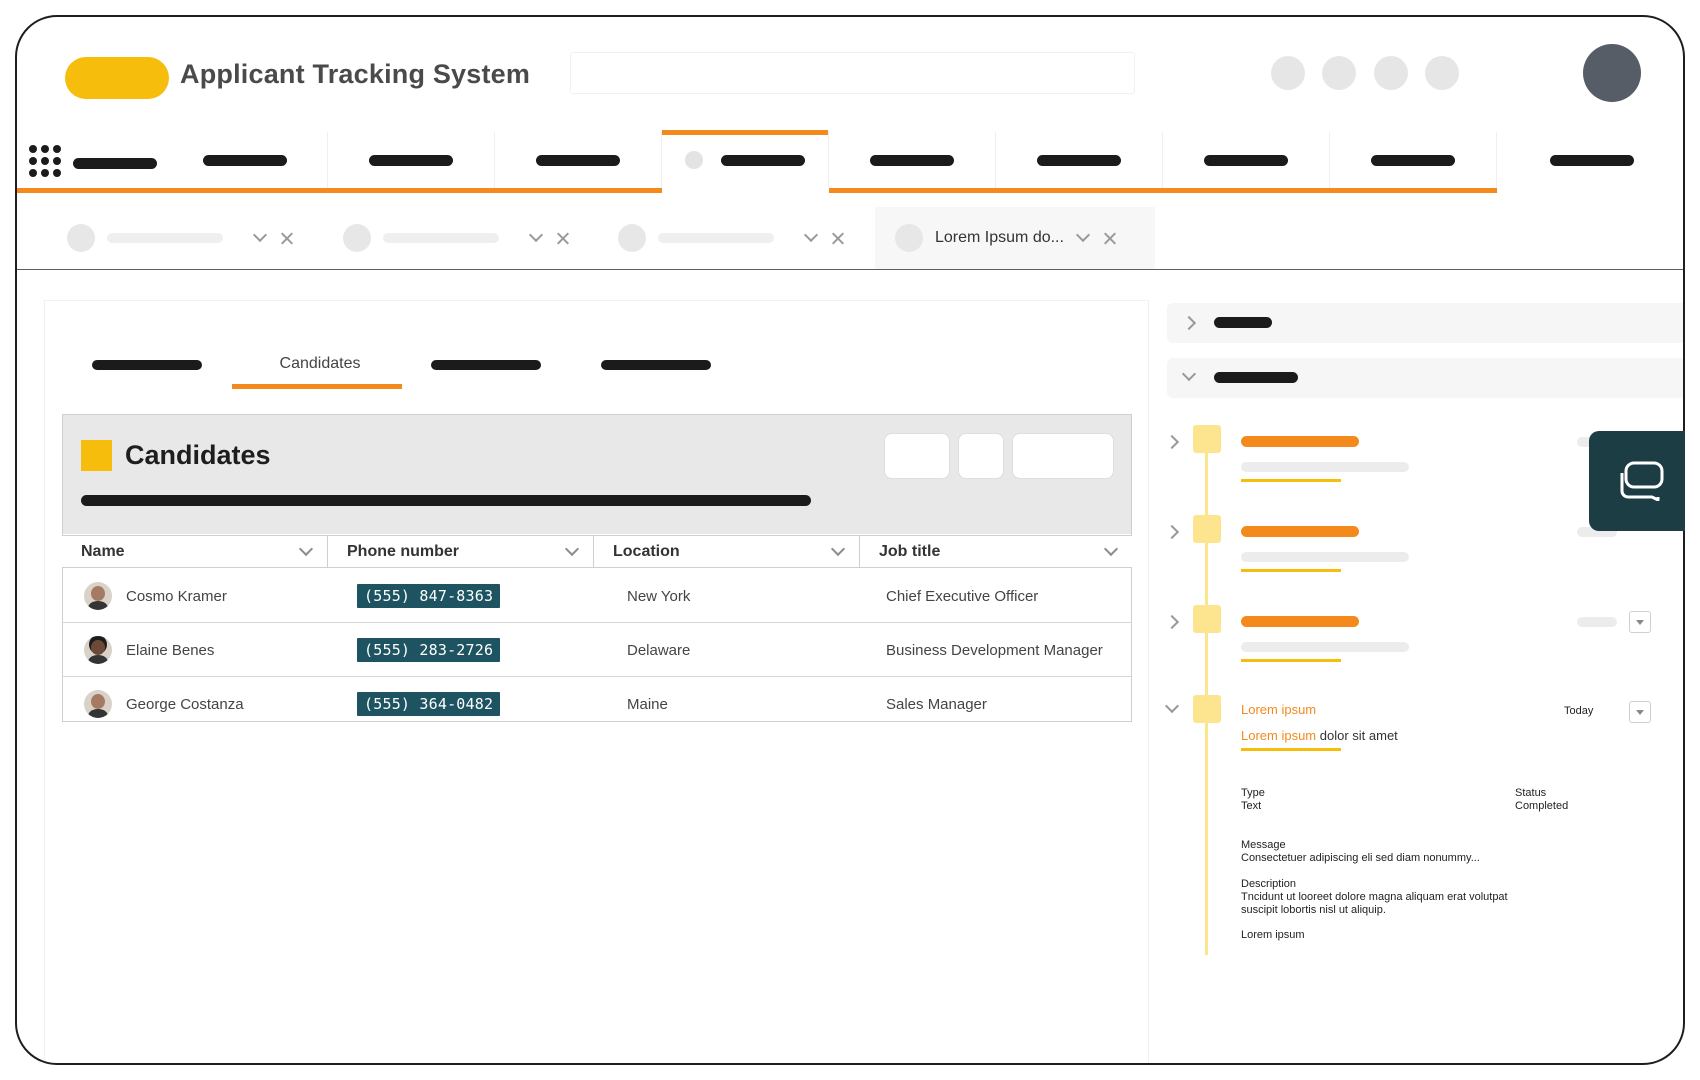  What do you see at coordinates (176, 596) in the screenshot?
I see `candidate-name: Cosmo Kramer` at bounding box center [176, 596].